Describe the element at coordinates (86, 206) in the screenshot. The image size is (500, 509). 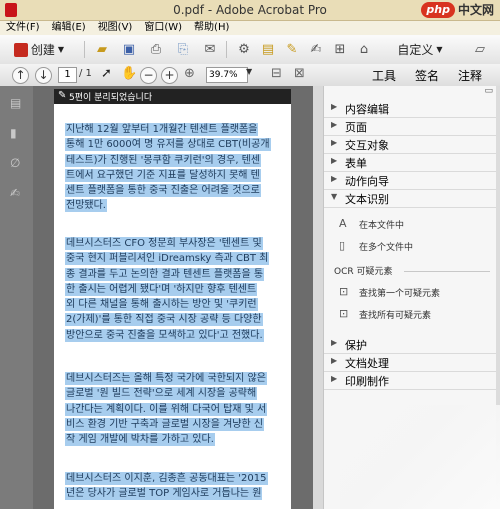
I see `text-line: 전망됐다.` at that location.